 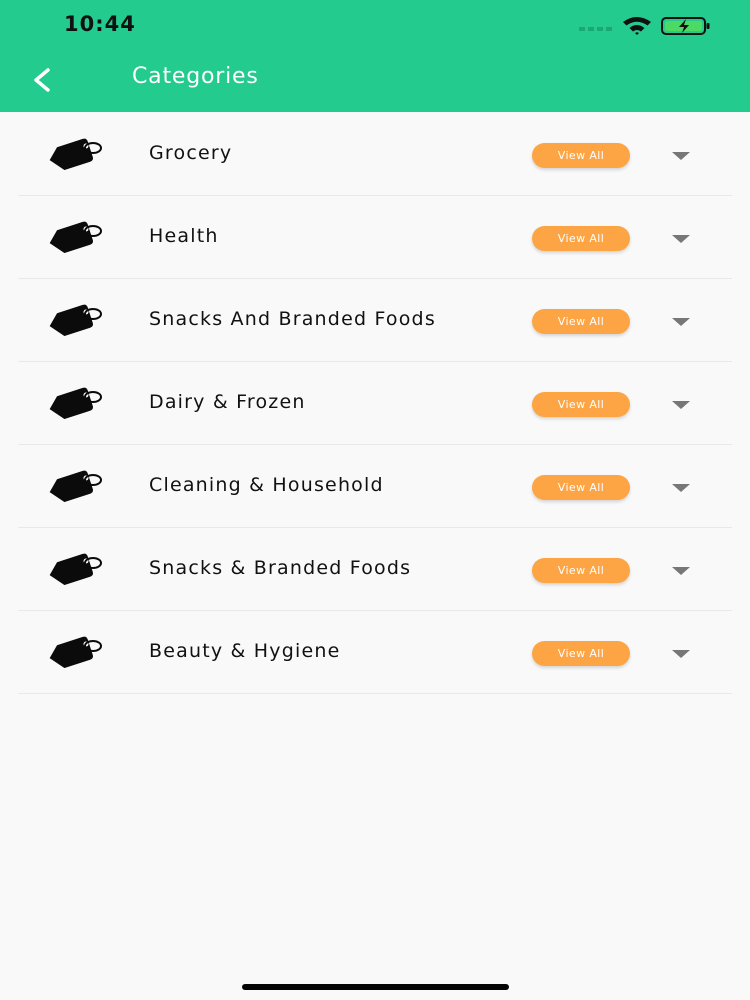 What do you see at coordinates (375, 56) in the screenshot?
I see `app-header: 10:44 Categories` at bounding box center [375, 56].